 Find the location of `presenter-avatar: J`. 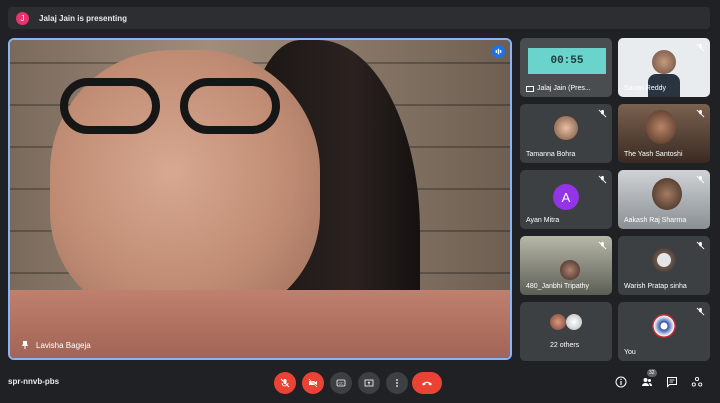

presenter-avatar: J is located at coordinates (22, 18).